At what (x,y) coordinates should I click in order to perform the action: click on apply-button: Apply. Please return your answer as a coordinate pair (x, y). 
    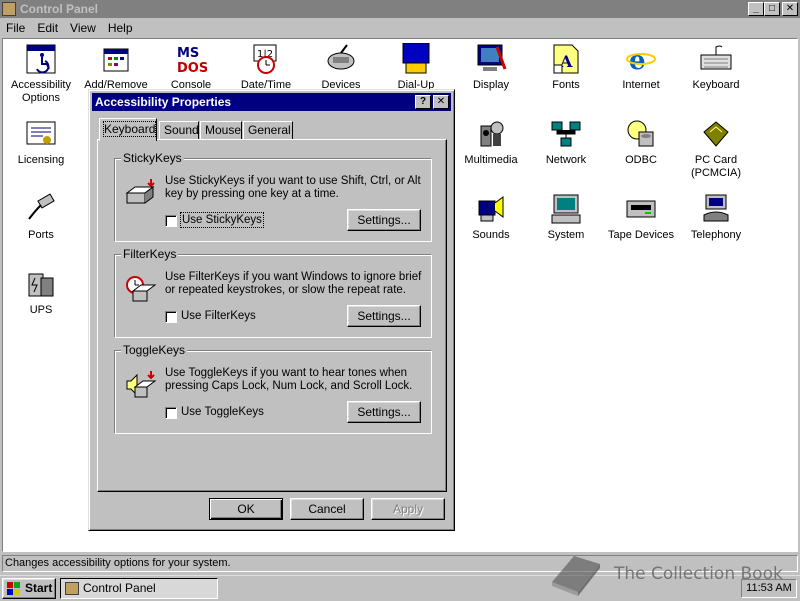
    Looking at the image, I should click on (408, 509).